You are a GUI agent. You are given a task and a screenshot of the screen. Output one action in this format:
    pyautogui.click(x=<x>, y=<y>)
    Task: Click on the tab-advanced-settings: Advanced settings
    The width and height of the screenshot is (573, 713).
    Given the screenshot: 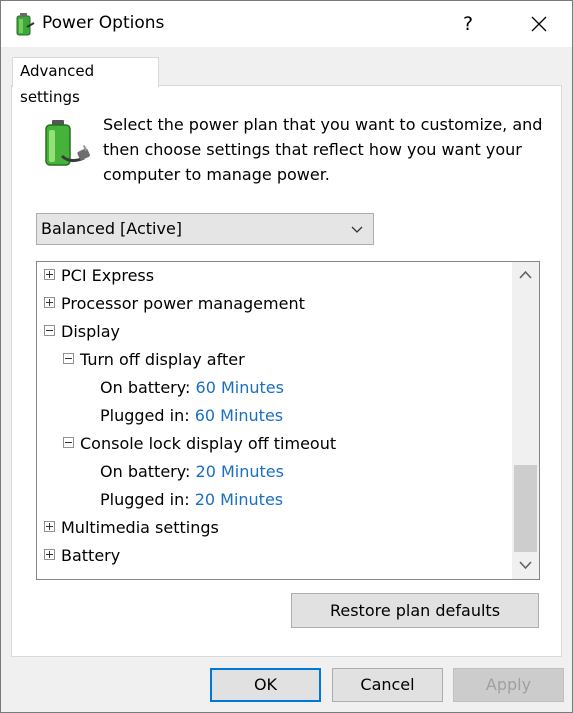 What is the action you would take?
    pyautogui.click(x=85, y=81)
    